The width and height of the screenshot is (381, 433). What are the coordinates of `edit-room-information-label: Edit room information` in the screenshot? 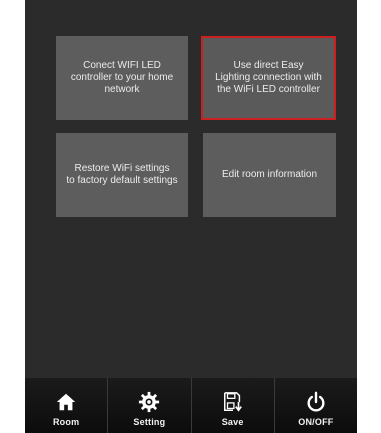 It's located at (269, 174).